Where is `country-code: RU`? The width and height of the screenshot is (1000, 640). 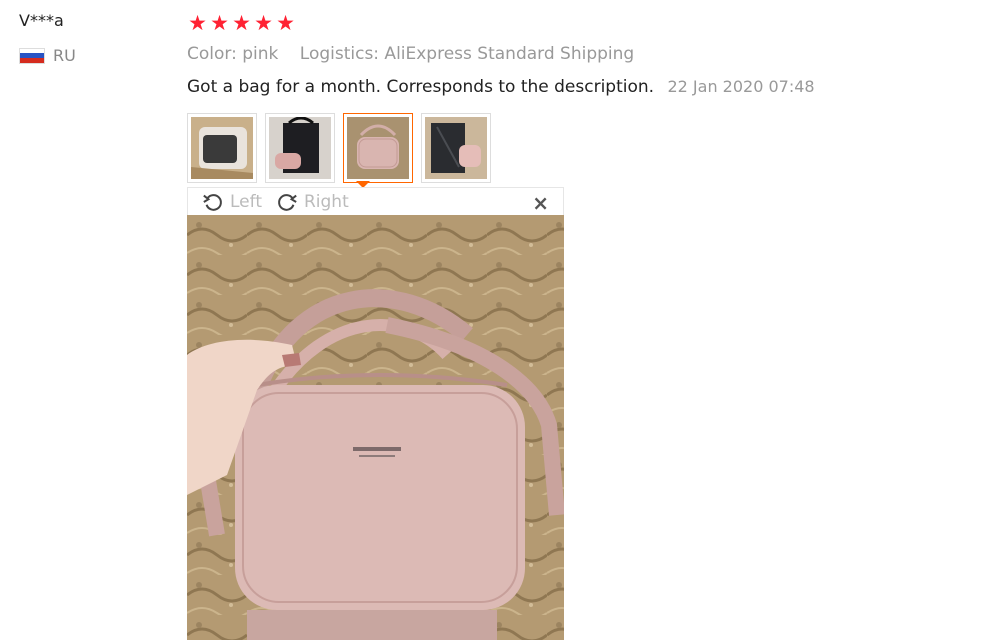 country-code: RU is located at coordinates (64, 55).